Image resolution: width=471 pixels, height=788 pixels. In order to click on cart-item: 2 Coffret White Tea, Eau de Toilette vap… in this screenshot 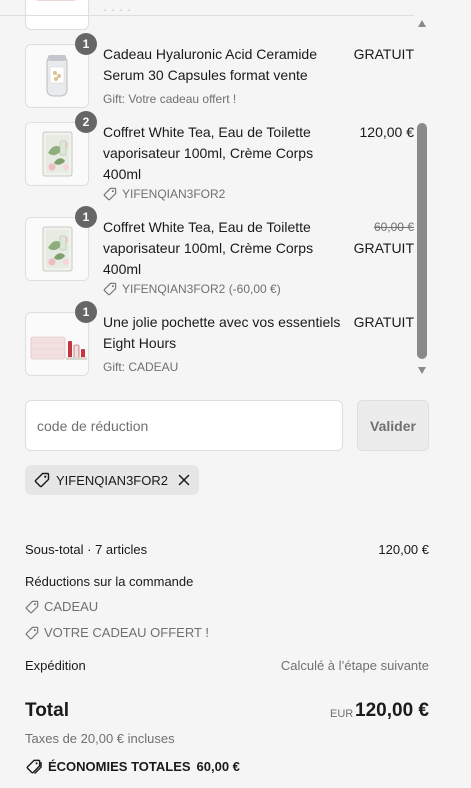, I will do `click(220, 156)`.